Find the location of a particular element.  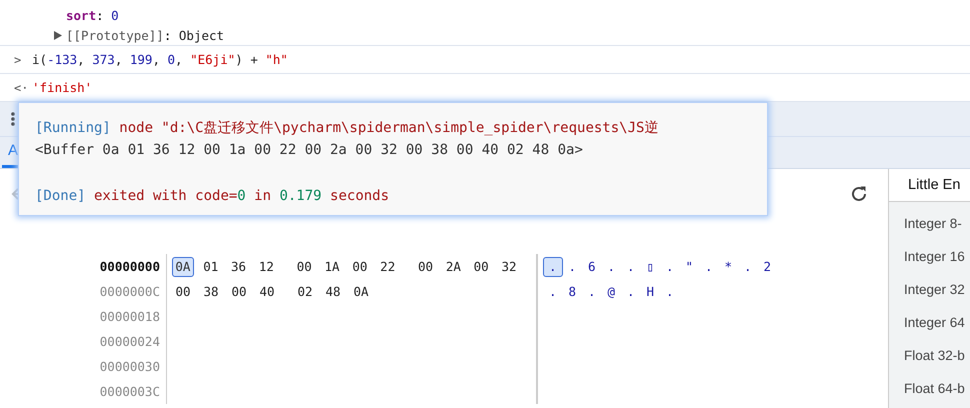

value-type-label: Integer 64 is located at coordinates (934, 323).